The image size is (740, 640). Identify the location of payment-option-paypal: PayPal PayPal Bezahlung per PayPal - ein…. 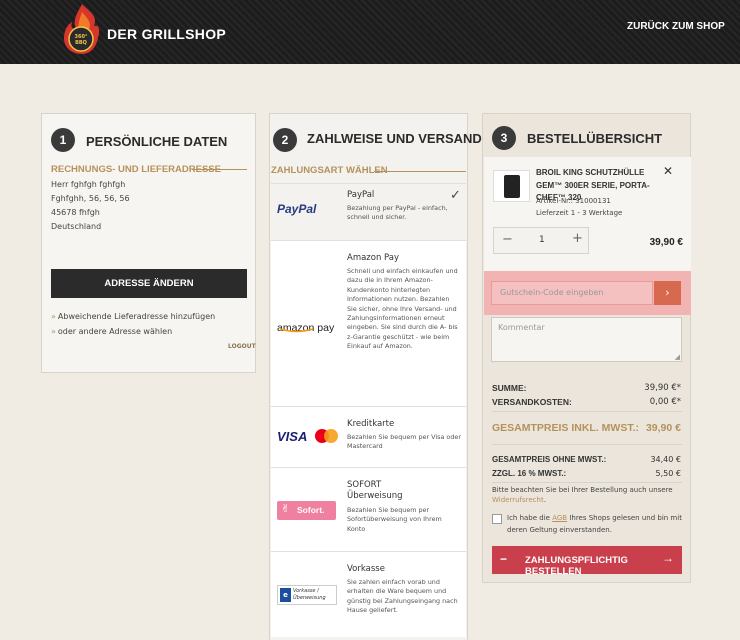
(368, 211).